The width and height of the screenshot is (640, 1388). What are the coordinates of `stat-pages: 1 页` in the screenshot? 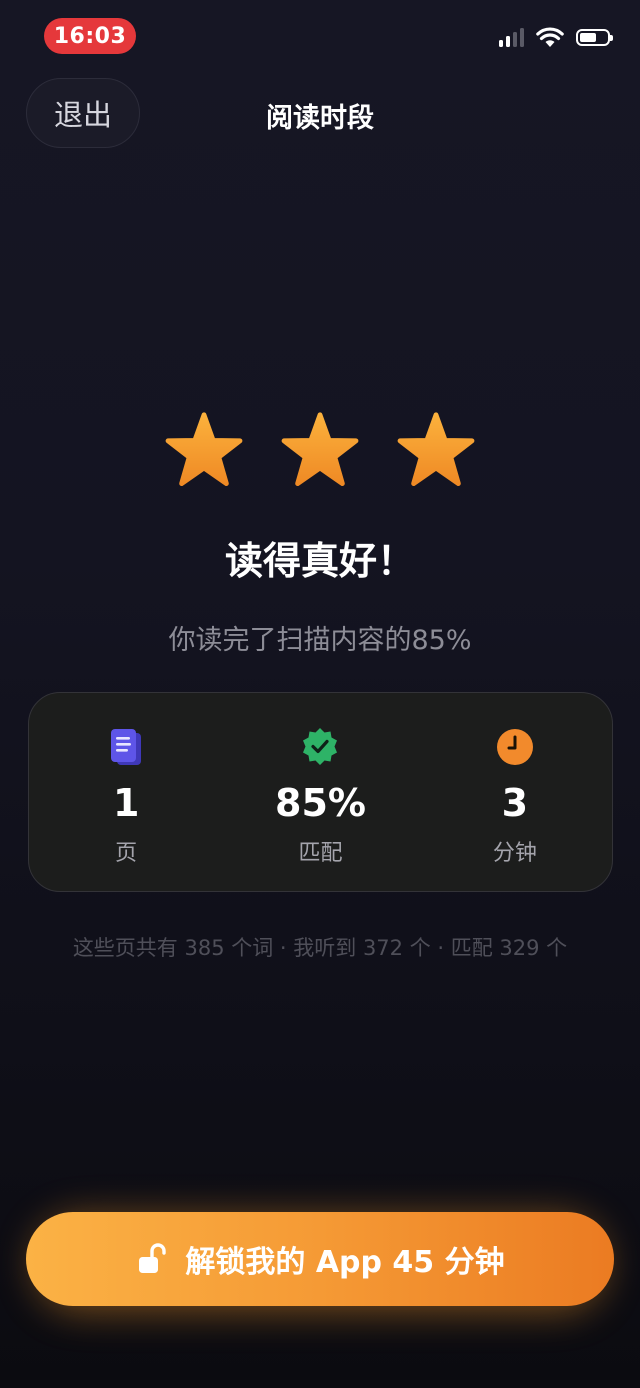 It's located at (126, 792).